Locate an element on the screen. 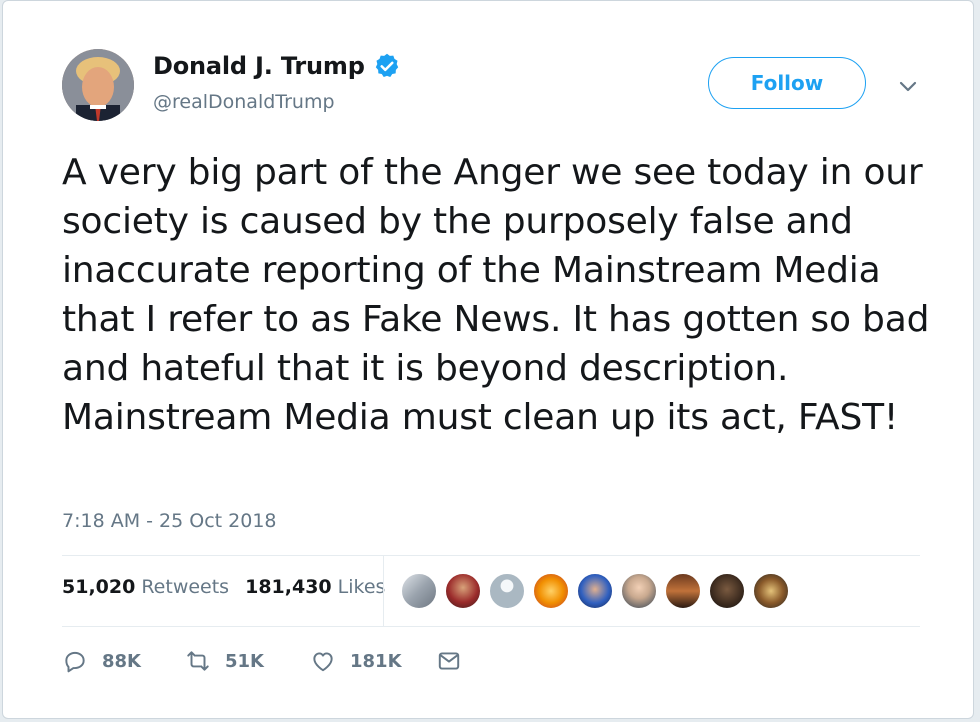 The width and height of the screenshot is (980, 722). display-name: Donald J. Trump is located at coordinates (259, 66).